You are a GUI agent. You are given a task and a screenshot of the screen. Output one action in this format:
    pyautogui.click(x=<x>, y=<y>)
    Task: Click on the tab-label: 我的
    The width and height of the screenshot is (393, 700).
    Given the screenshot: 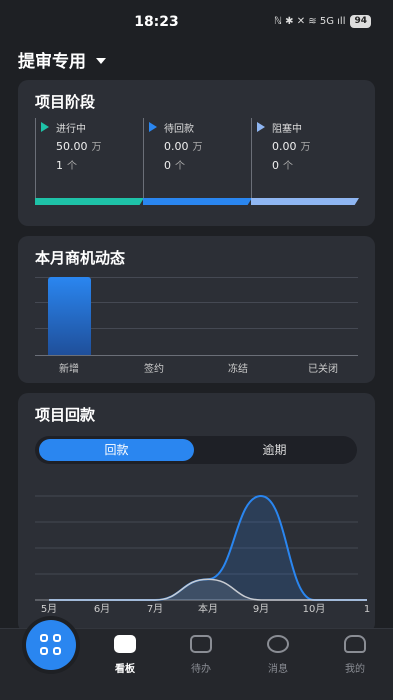 What is the action you would take?
    pyautogui.click(x=355, y=669)
    